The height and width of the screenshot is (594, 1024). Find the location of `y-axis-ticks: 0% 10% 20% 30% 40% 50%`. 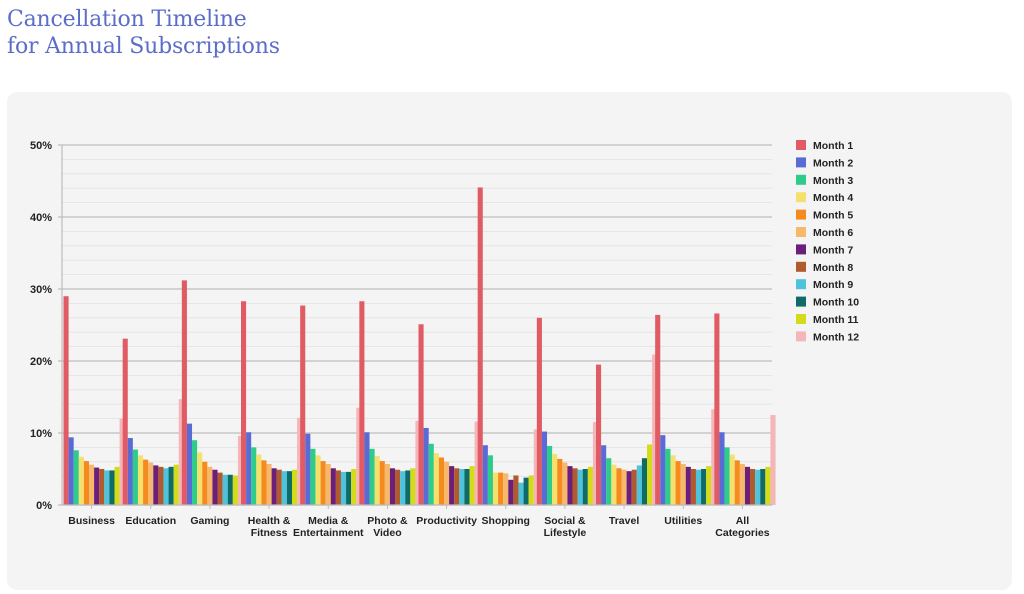

y-axis-ticks: 0% 10% 20% 30% 40% 50% is located at coordinates (41, 326).